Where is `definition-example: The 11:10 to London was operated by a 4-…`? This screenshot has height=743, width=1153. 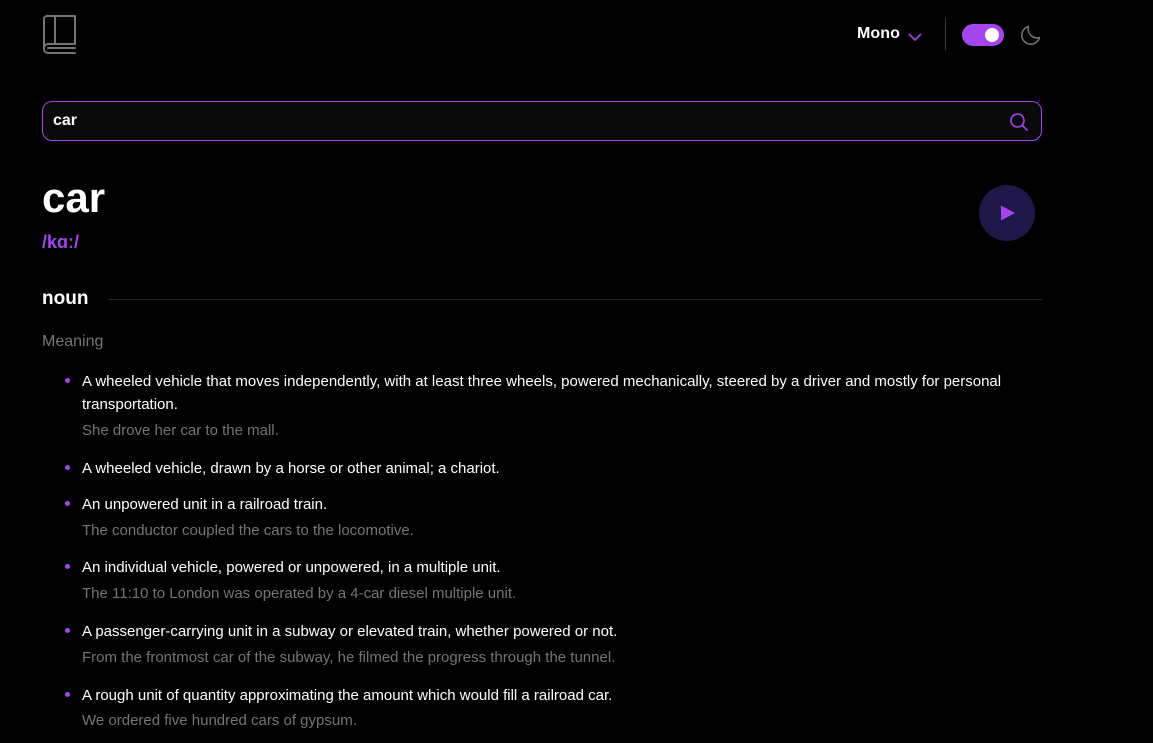
definition-example: The 11:10 to London was operated by a 4-… is located at coordinates (299, 593).